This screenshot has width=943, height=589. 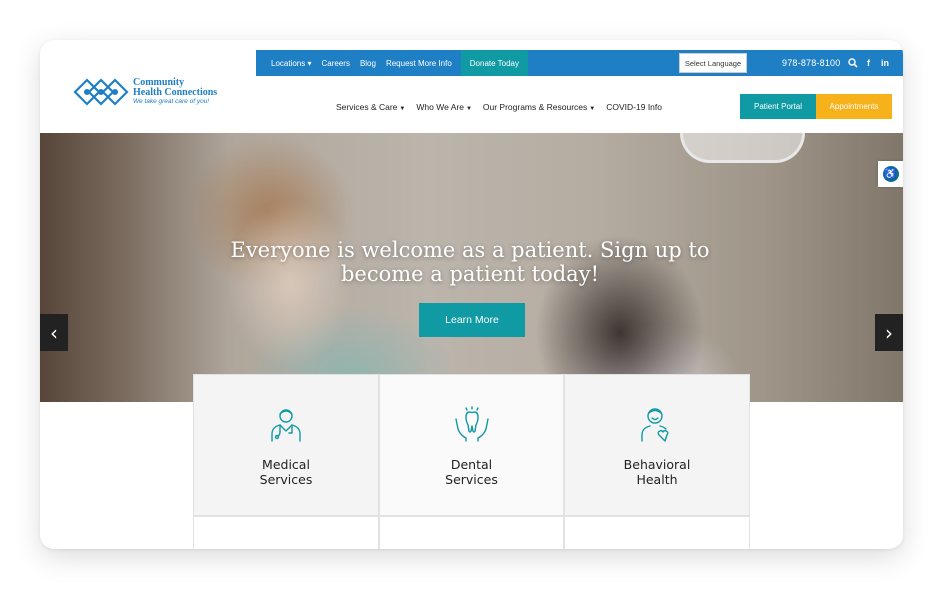 I want to click on service-title: Dental Services, so click(x=471, y=472).